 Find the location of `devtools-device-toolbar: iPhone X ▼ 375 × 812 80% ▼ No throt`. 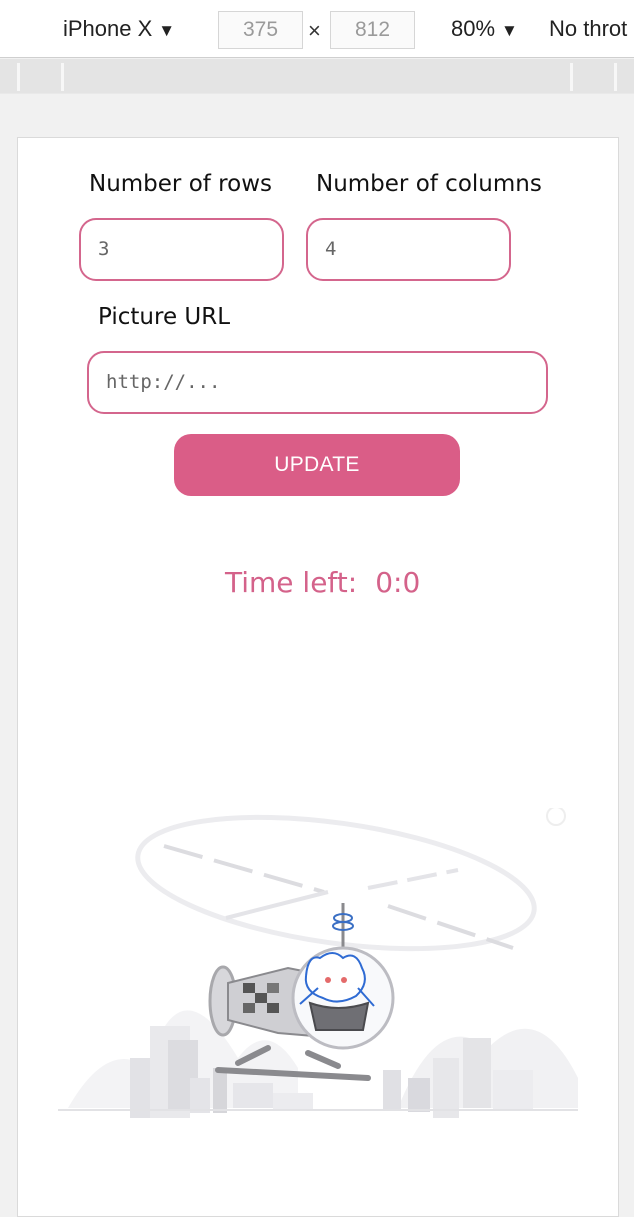

devtools-device-toolbar: iPhone X ▼ 375 × 812 80% ▼ No throt is located at coordinates (317, 29).